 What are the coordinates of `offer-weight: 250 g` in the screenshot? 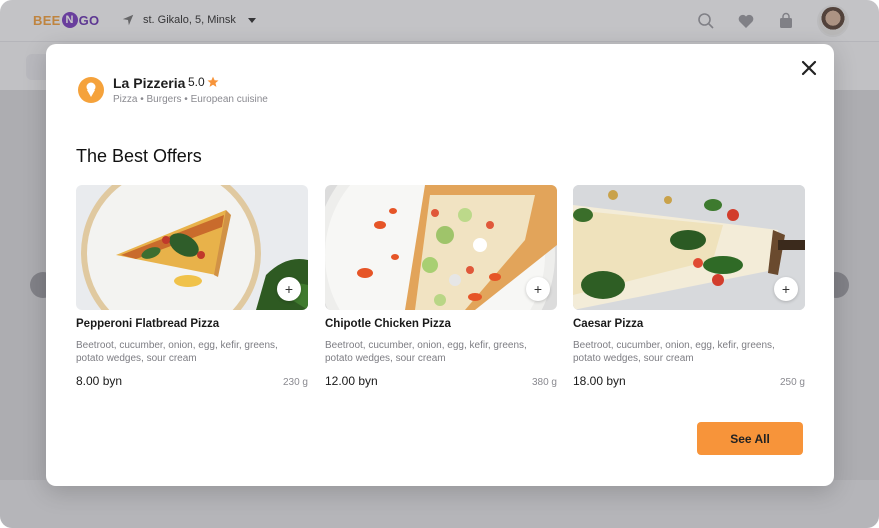 It's located at (792, 382).